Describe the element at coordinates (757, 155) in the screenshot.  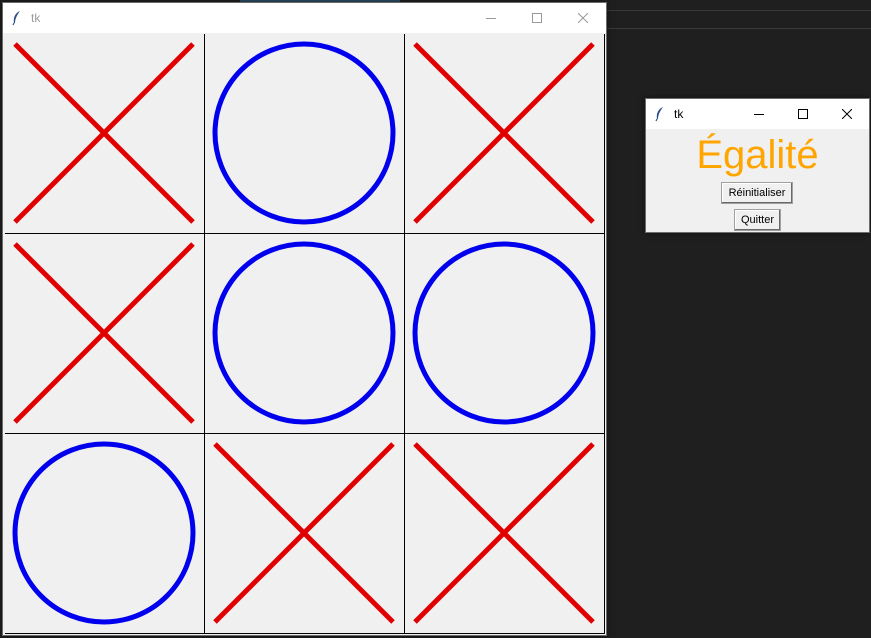
I see `result-label: Égalité` at that location.